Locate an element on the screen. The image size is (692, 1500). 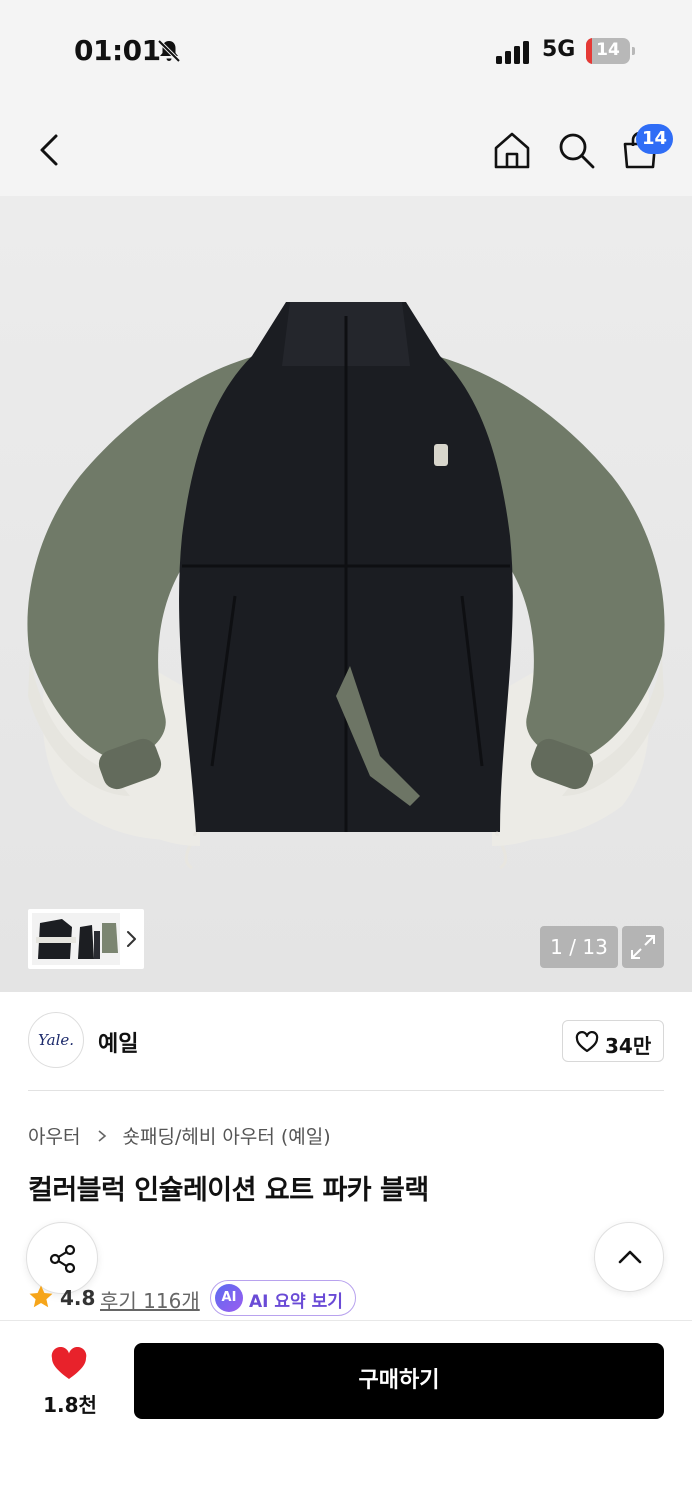
divider is located at coordinates (346, 1090).